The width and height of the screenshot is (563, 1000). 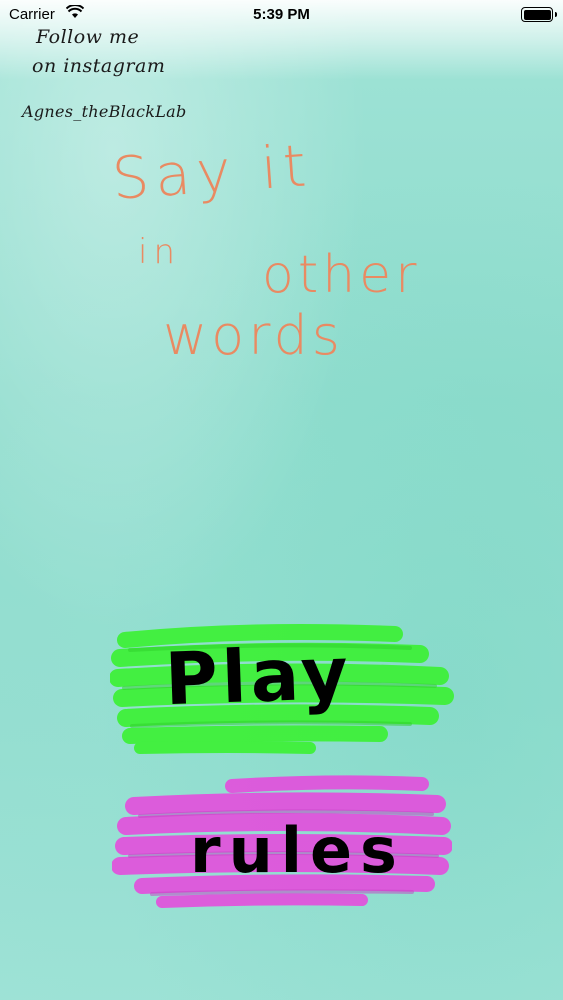 What do you see at coordinates (539, 14) in the screenshot?
I see `battery-icon` at bounding box center [539, 14].